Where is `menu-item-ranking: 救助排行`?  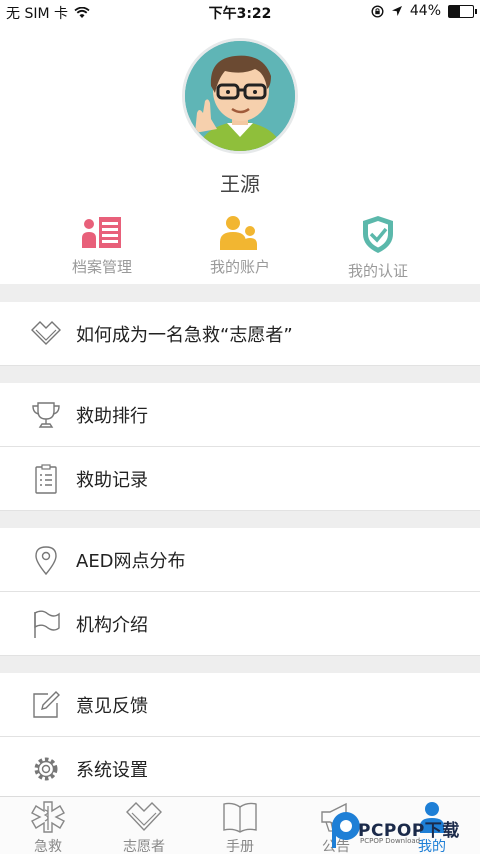
menu-item-ranking: 救助排行 is located at coordinates (240, 415).